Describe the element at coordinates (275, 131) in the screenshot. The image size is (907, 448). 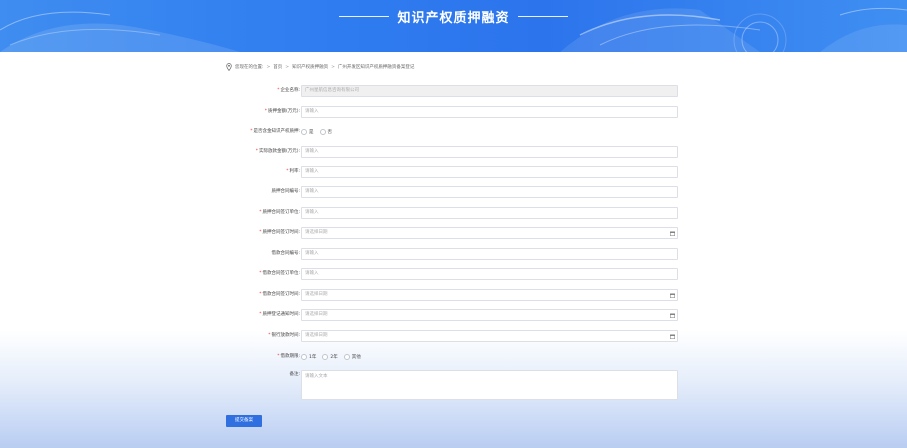
I see `label-is-pledge: *是否含金知识产权质押:` at that location.